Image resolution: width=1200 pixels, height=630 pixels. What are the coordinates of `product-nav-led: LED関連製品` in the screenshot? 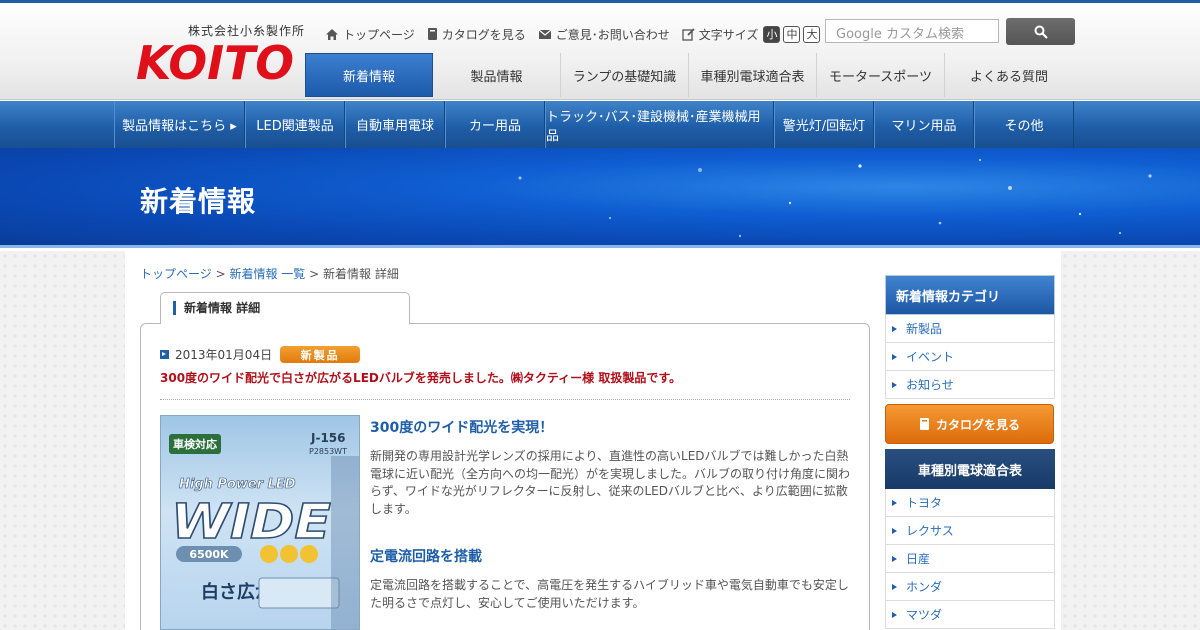 It's located at (295, 124).